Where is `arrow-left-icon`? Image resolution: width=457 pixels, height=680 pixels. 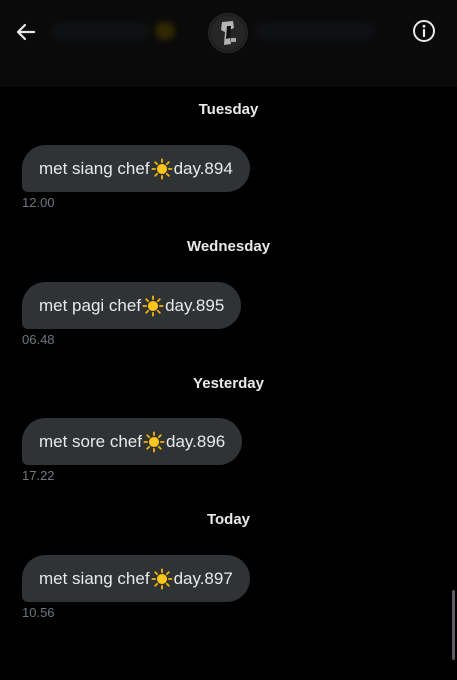
arrow-left-icon is located at coordinates (26, 32).